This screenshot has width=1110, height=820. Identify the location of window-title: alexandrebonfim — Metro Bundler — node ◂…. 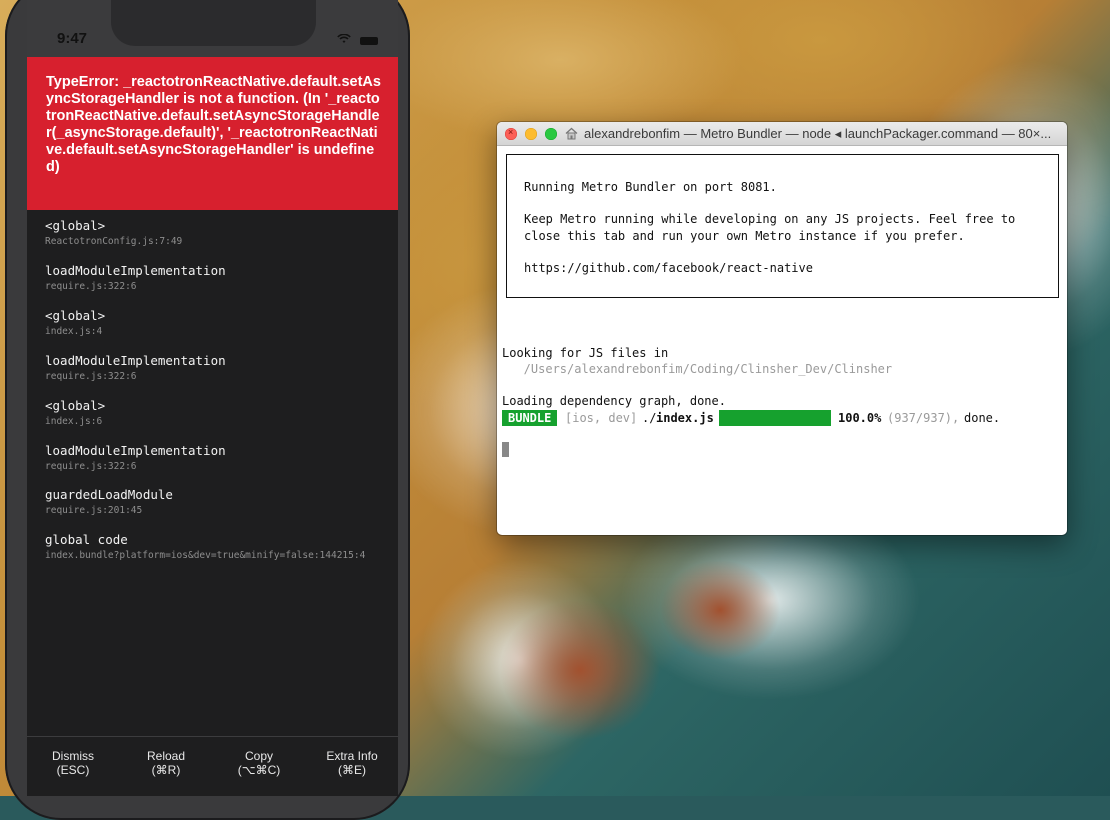
(818, 133).